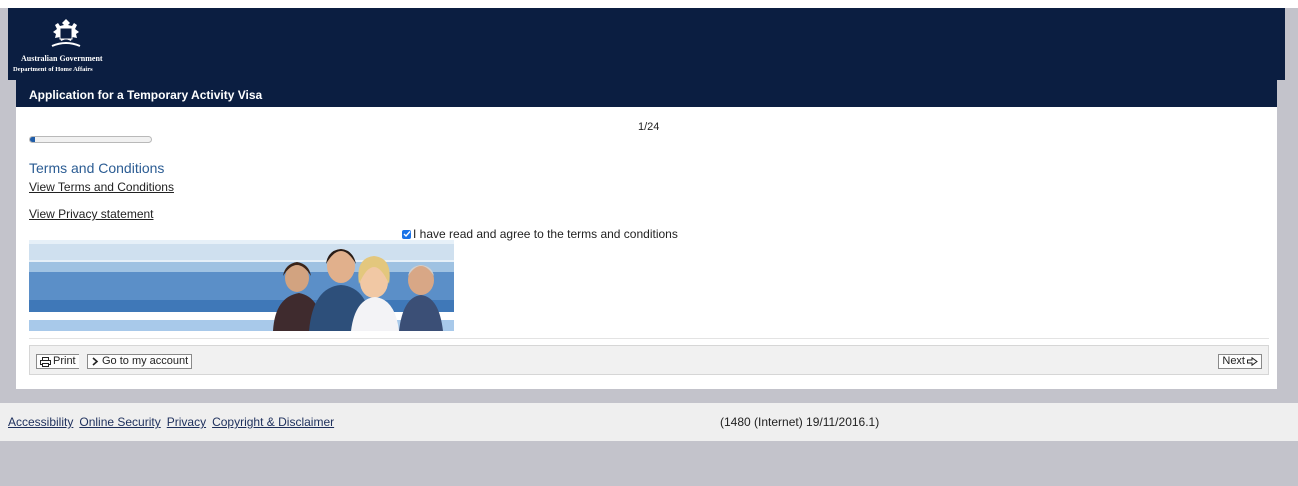 This screenshot has height=486, width=1298. I want to click on copyright-disclaimer-link: Copyright & Disclaimer, so click(273, 422).